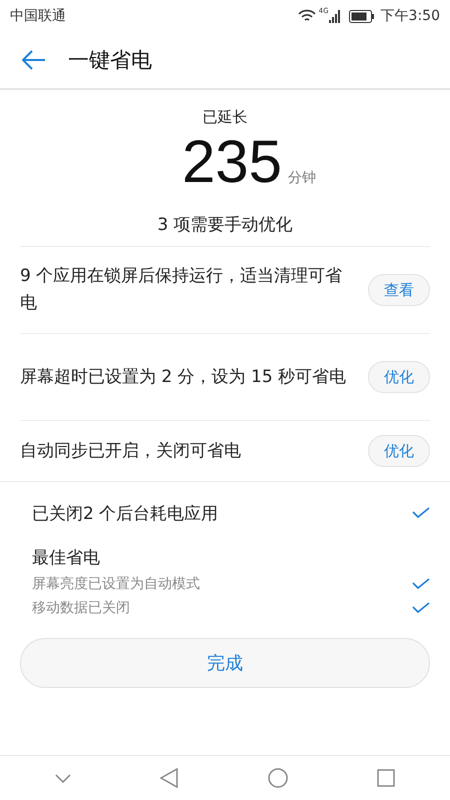  Describe the element at coordinates (225, 663) in the screenshot. I see `finish-button: 完成` at that location.